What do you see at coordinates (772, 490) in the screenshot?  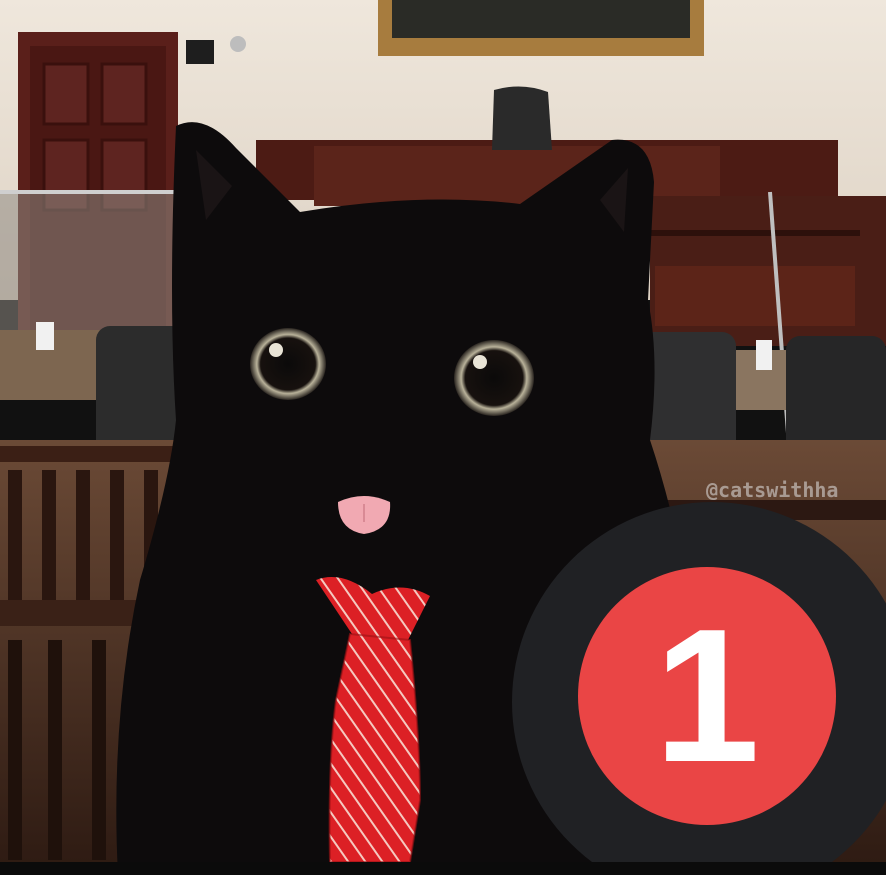 I see `photo-watermark: @catswithha` at bounding box center [772, 490].